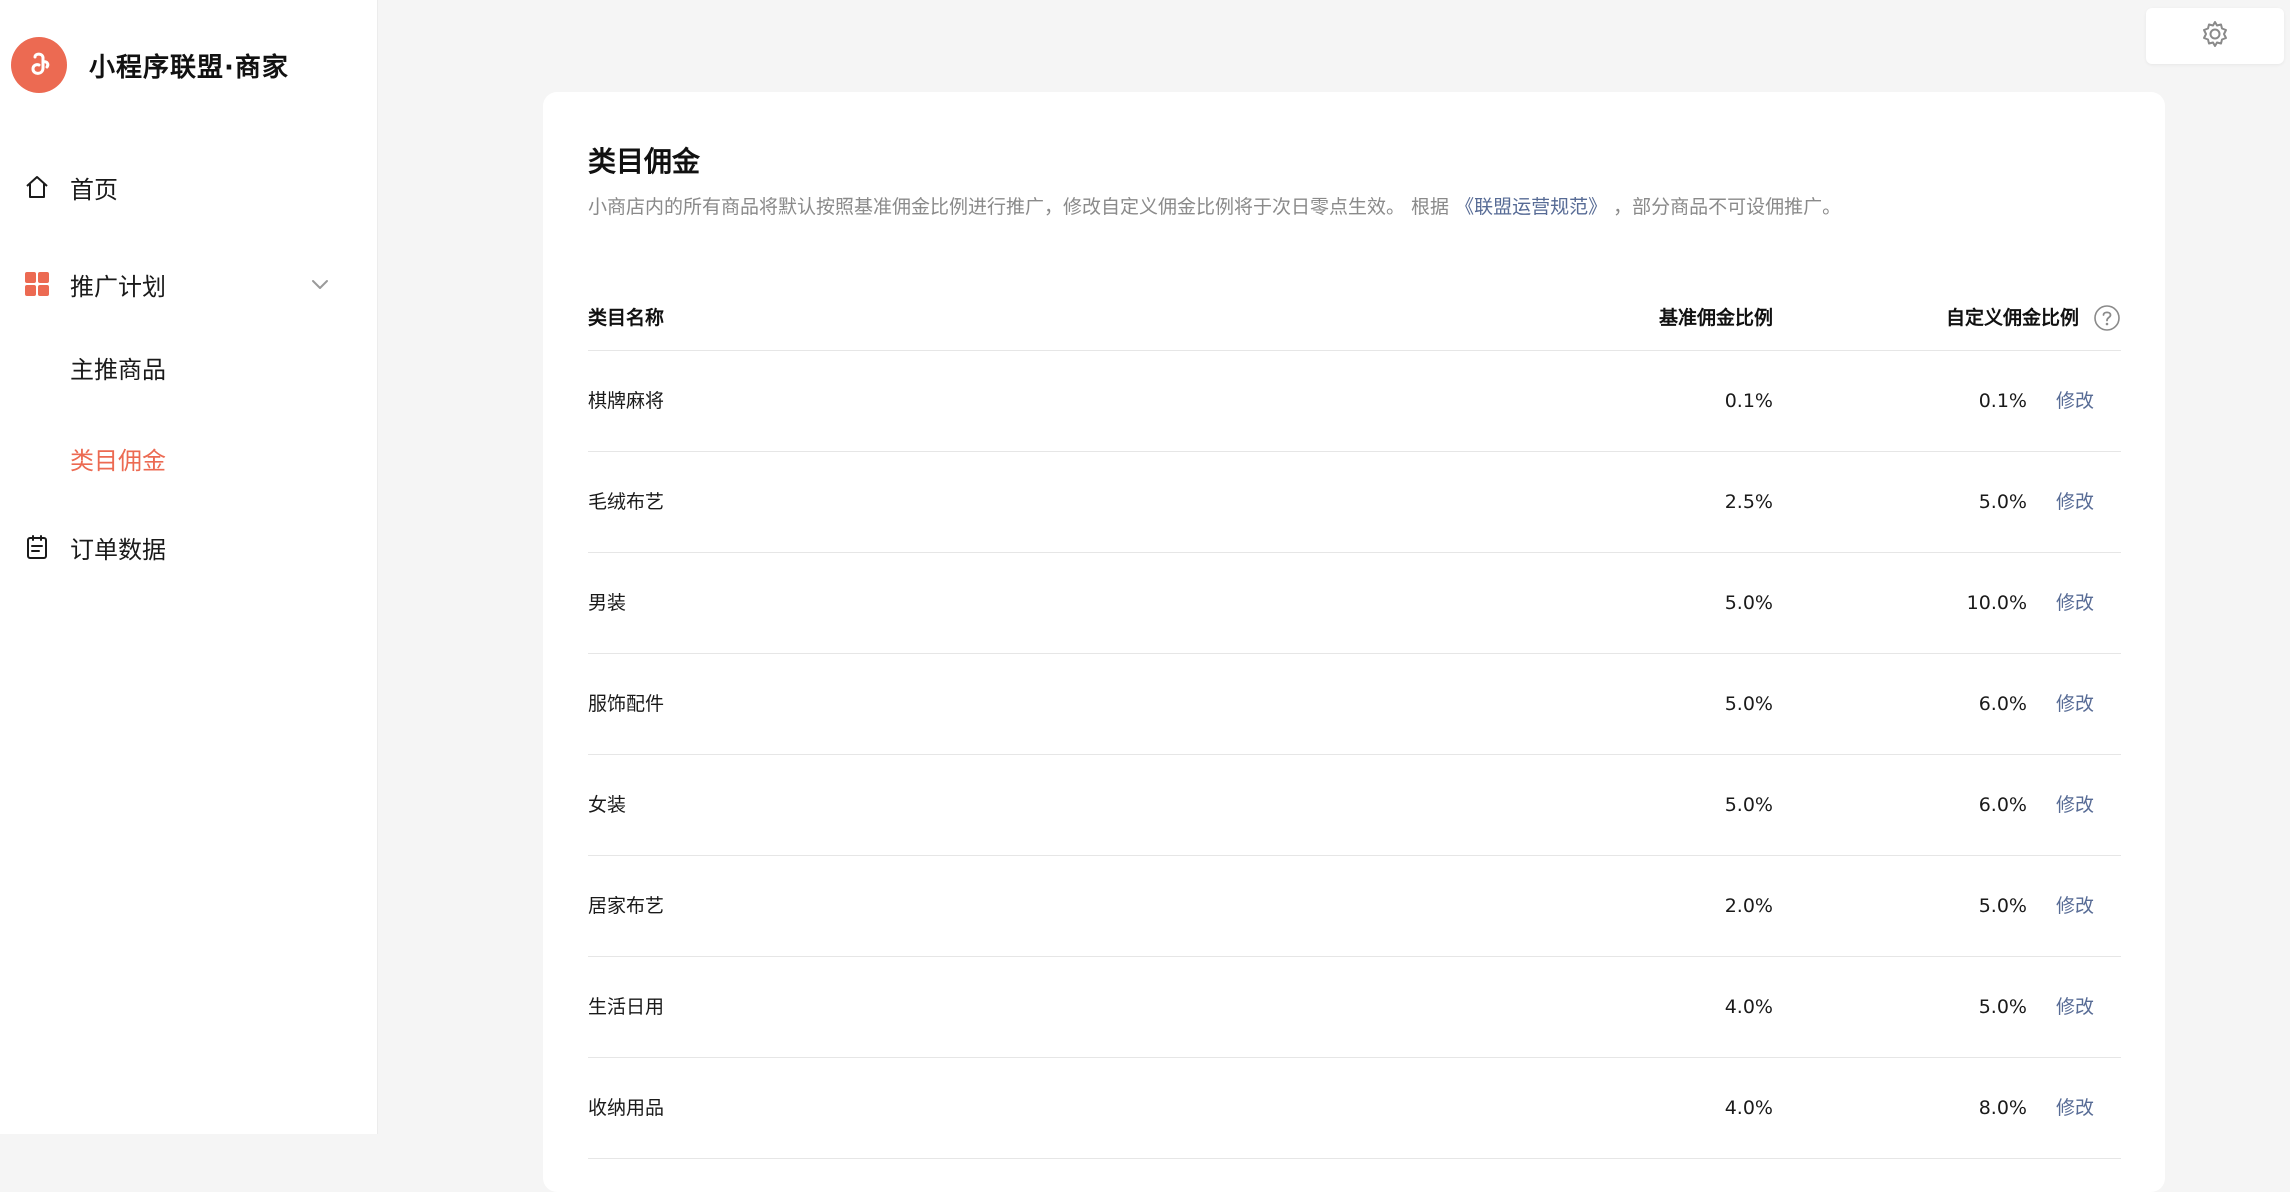  I want to click on table-row: 服饰配件 5.0% 6.0% 修改, so click(1354, 704).